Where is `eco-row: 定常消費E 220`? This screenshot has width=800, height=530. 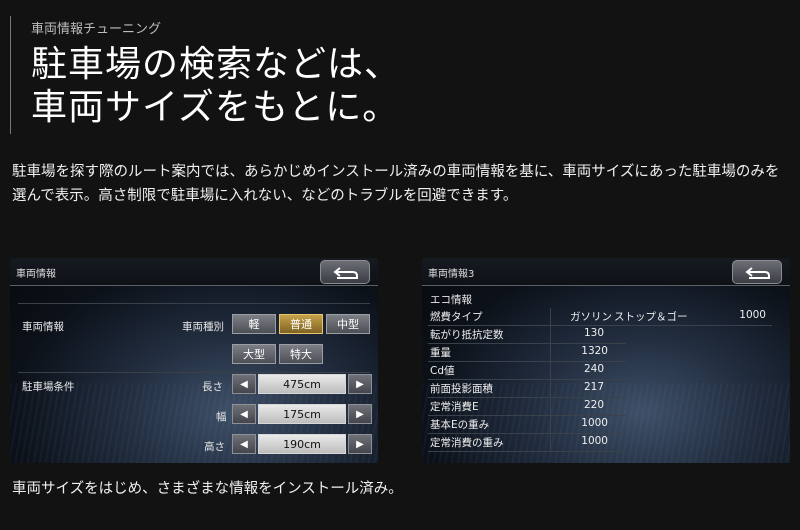
eco-row: 定常消費E 220 is located at coordinates (527, 407).